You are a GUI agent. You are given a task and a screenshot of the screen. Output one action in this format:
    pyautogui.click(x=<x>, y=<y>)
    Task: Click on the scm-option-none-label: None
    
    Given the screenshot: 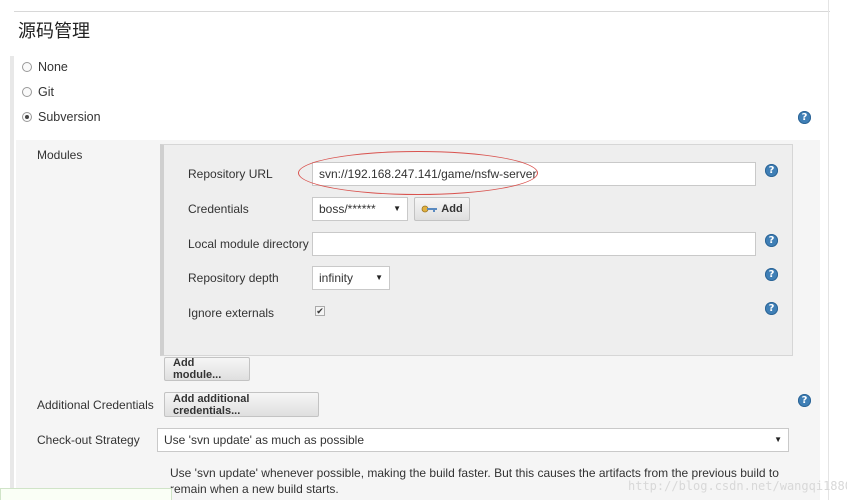 What is the action you would take?
    pyautogui.click(x=53, y=67)
    